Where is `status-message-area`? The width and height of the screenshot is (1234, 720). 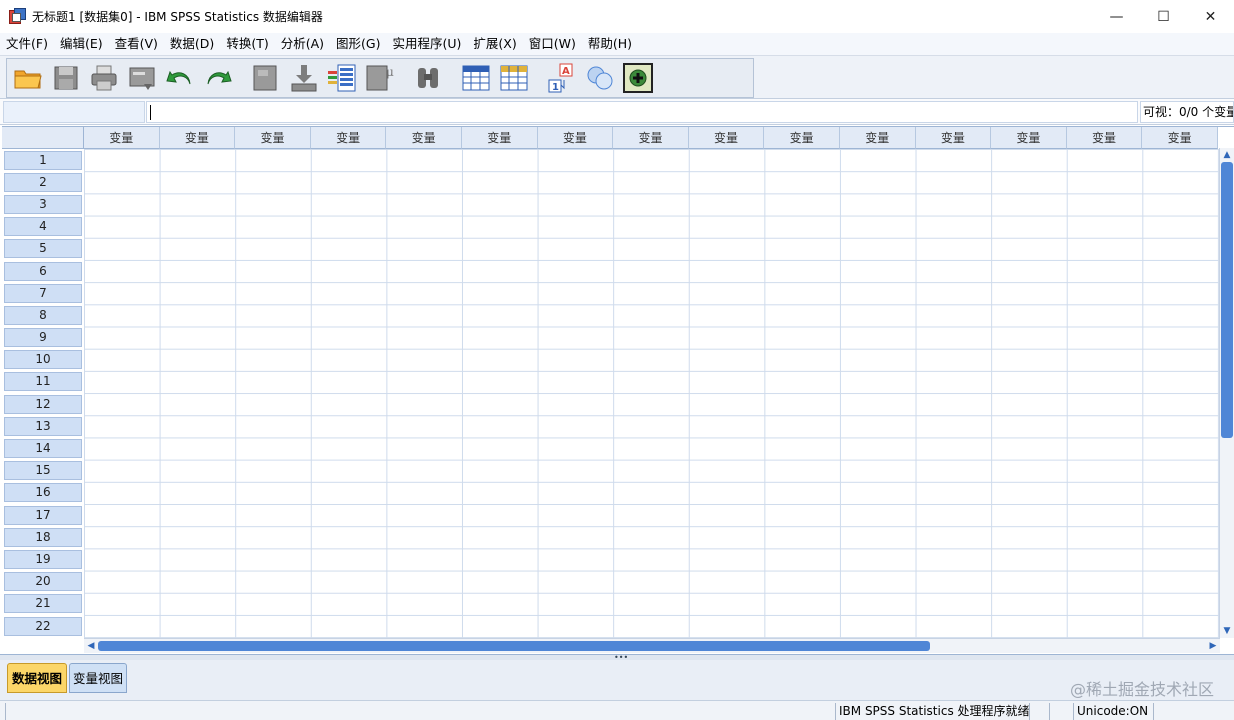 status-message-area is located at coordinates (420, 711).